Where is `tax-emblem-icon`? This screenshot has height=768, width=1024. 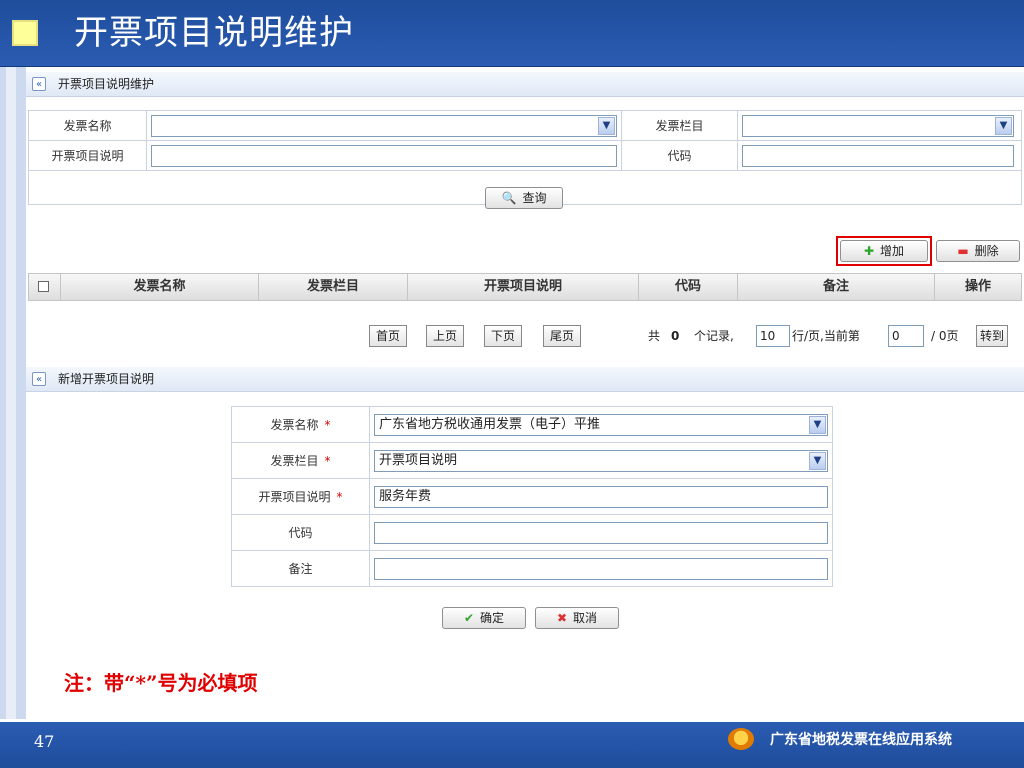
tax-emblem-icon is located at coordinates (741, 739).